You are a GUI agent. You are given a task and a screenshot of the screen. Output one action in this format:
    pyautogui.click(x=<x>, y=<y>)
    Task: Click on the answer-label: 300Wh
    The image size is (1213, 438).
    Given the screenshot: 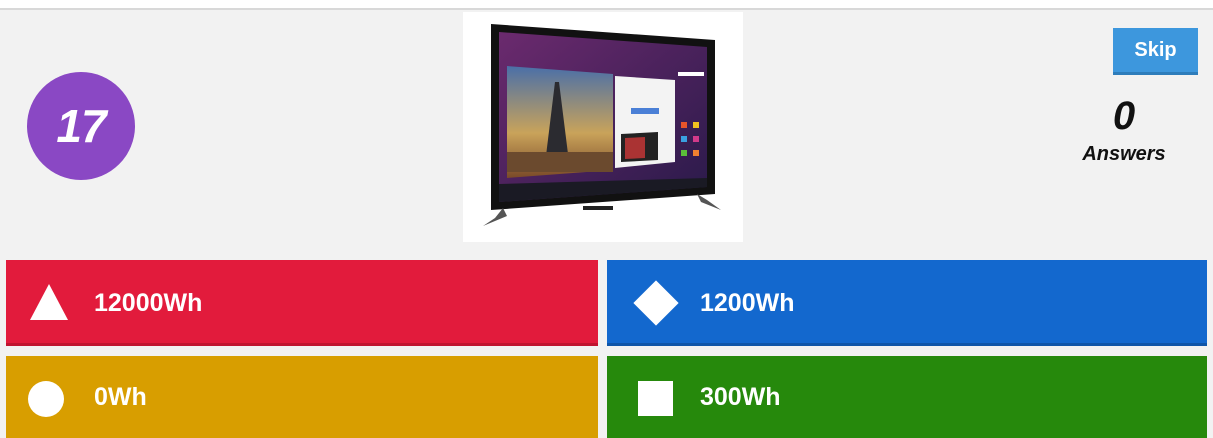 What is the action you would take?
    pyautogui.click(x=740, y=396)
    